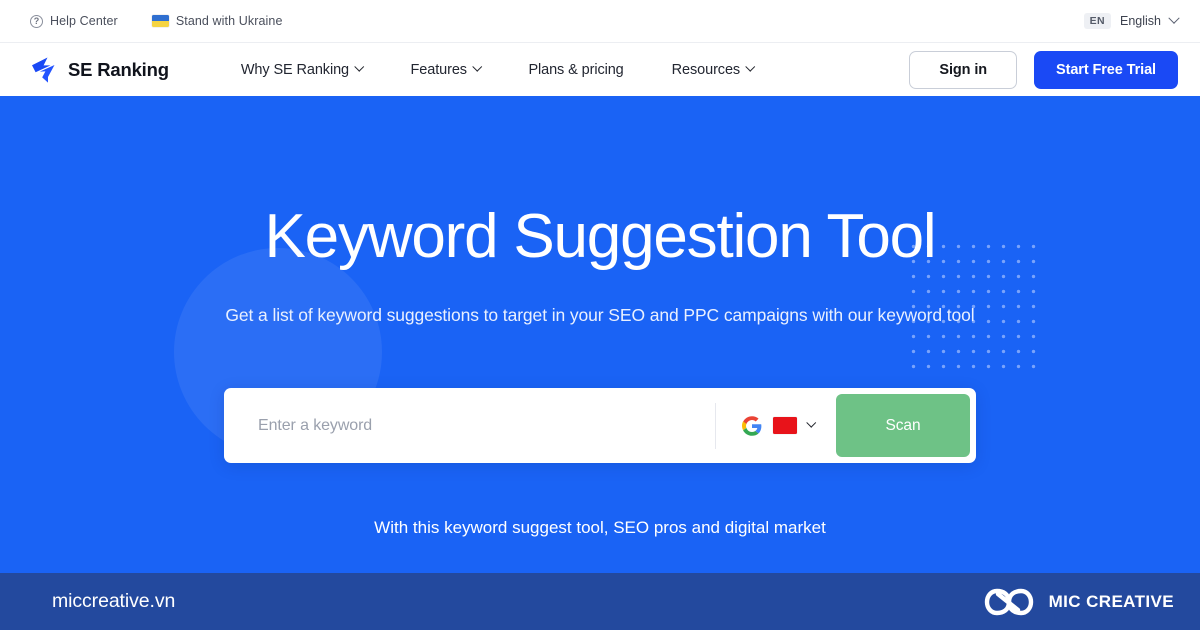 This screenshot has height=630, width=1200. I want to click on utility-bar-left: ? Help Center Stand with Ukraine, so click(156, 21).